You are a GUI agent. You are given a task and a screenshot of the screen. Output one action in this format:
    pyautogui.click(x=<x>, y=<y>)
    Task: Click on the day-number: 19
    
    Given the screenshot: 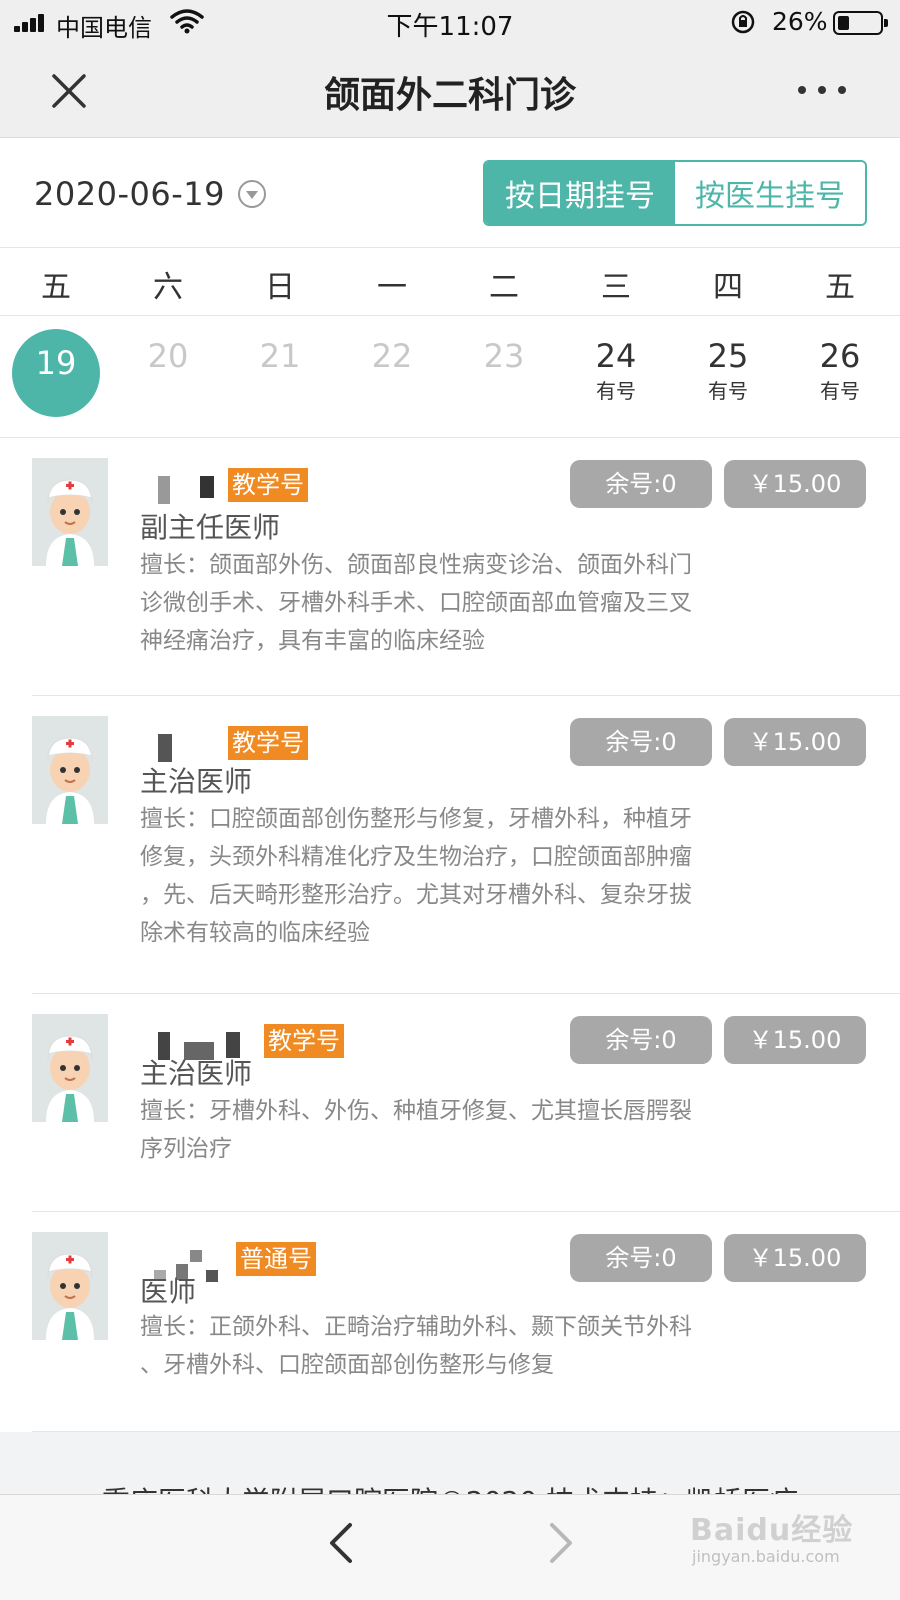 What is the action you would take?
    pyautogui.click(x=56, y=363)
    